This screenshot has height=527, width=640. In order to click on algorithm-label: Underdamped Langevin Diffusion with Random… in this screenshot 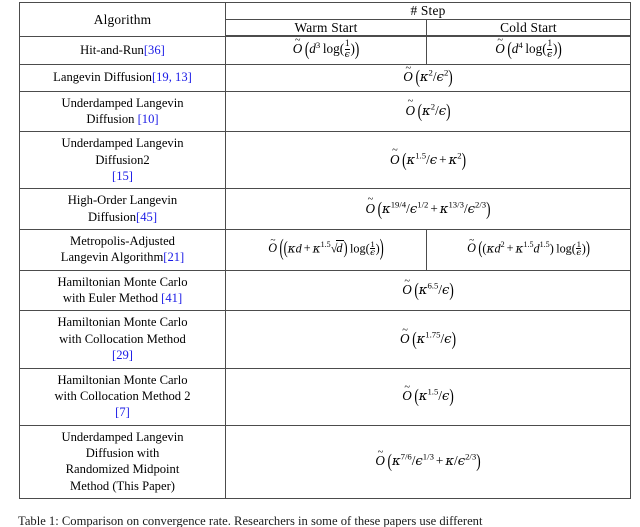, I will do `click(122, 462)`.